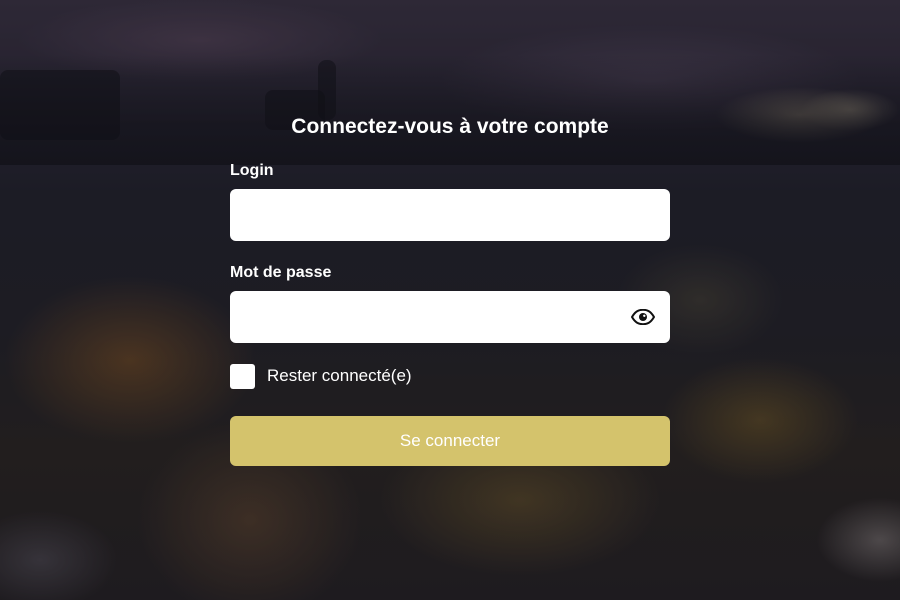 This screenshot has height=600, width=900. What do you see at coordinates (450, 215) in the screenshot?
I see `login-input` at bounding box center [450, 215].